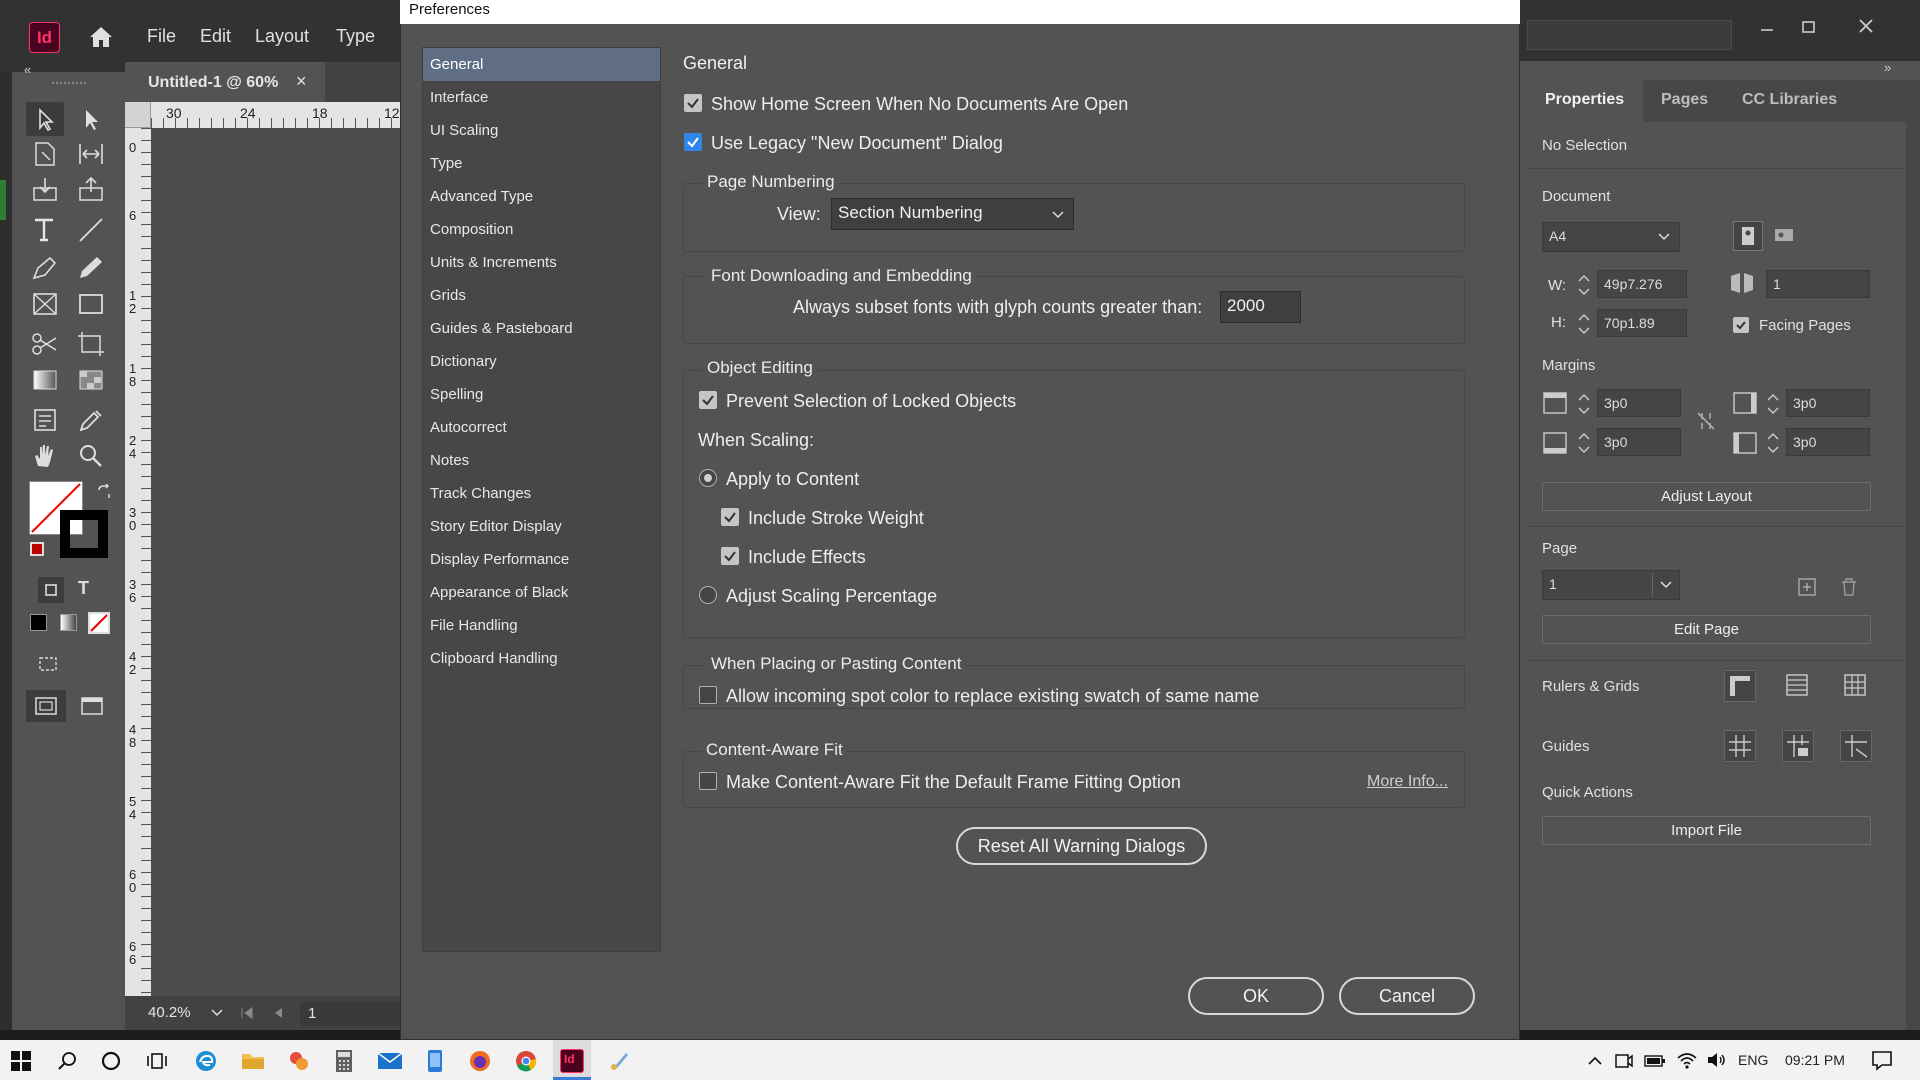 This screenshot has width=1920, height=1080. What do you see at coordinates (247, 1013) in the screenshot?
I see `first-page-icon` at bounding box center [247, 1013].